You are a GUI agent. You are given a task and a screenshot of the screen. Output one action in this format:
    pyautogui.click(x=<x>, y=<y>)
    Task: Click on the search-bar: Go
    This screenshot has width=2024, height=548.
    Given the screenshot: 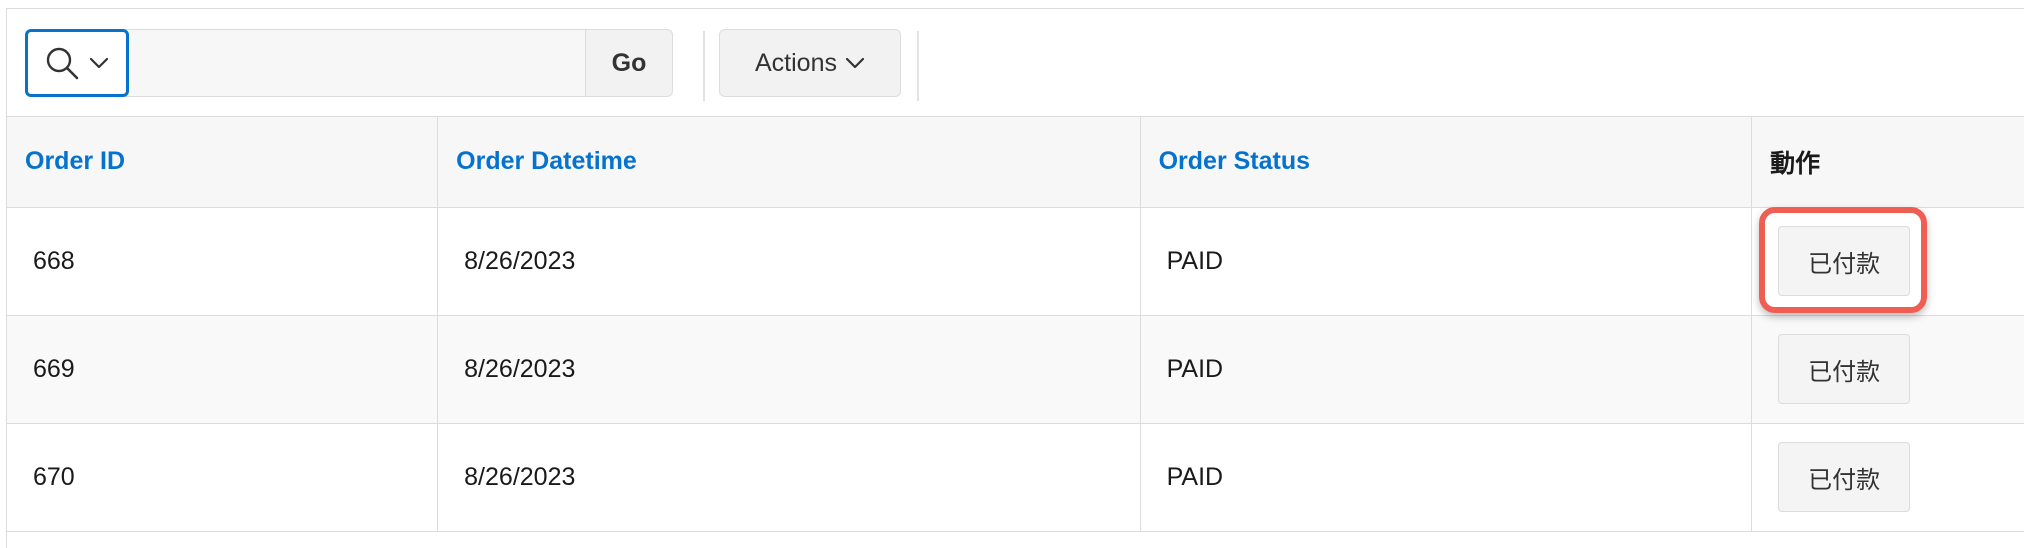 What is the action you would take?
    pyautogui.click(x=349, y=63)
    